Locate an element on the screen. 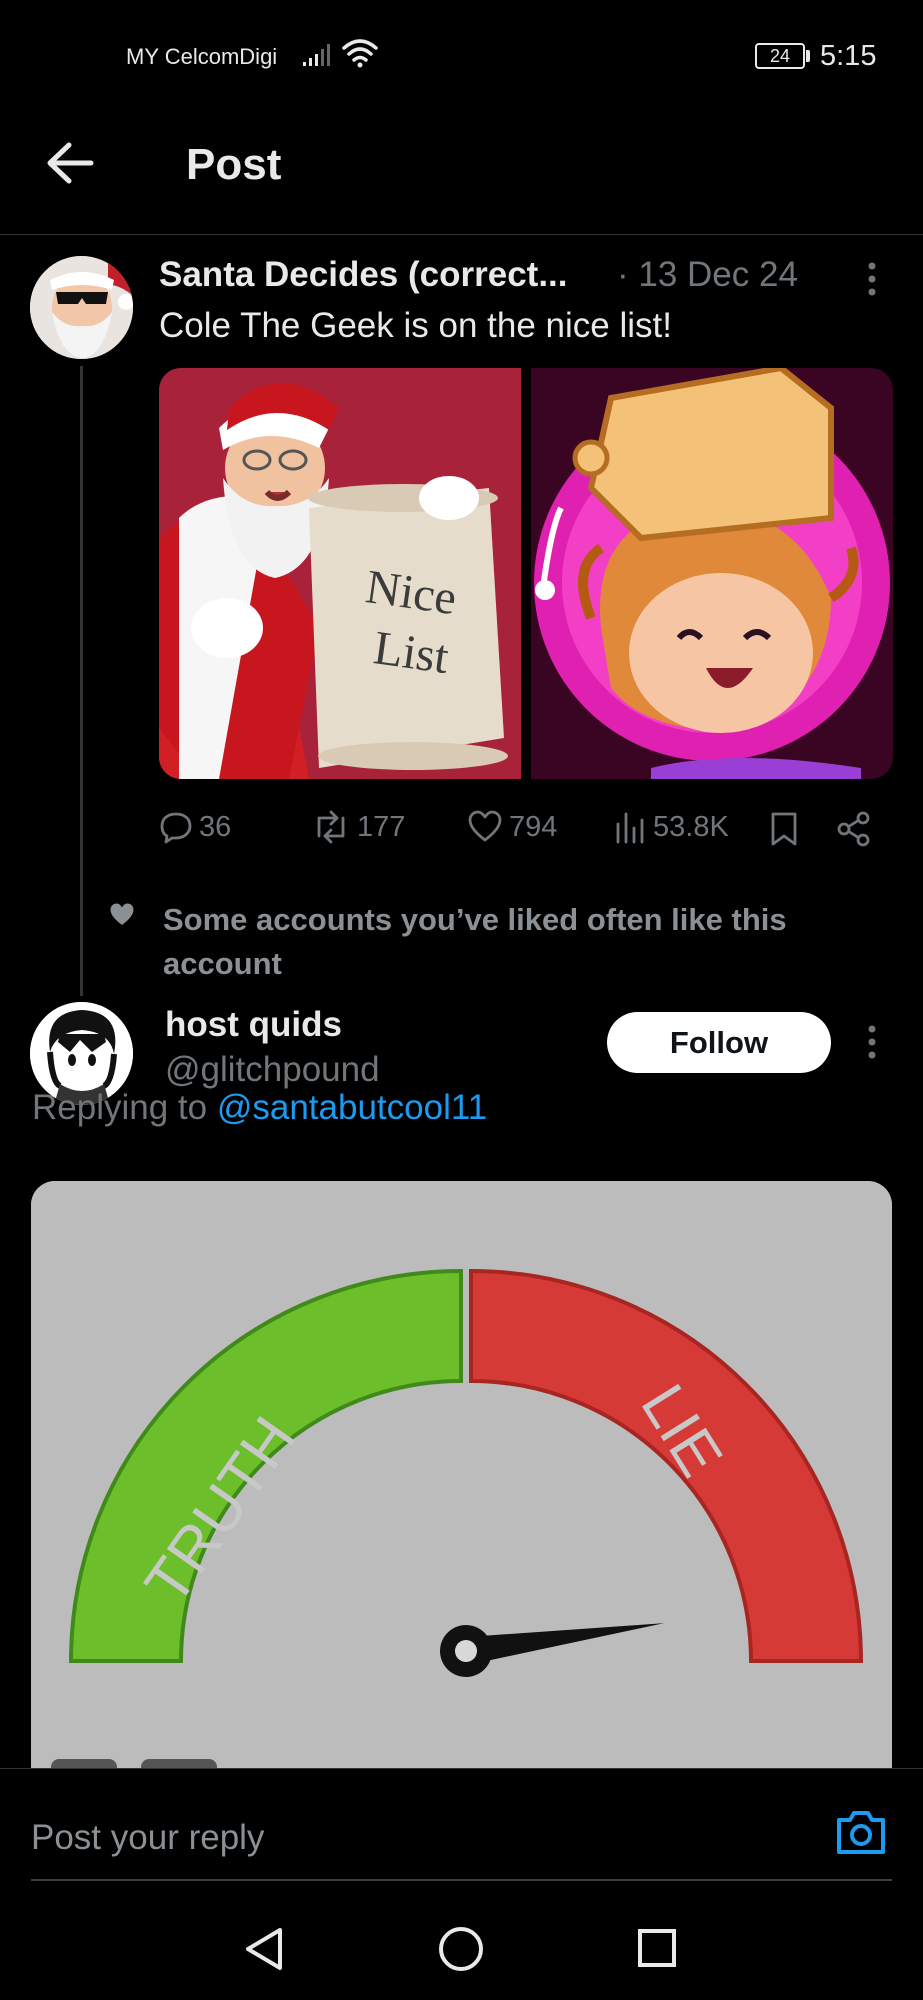 The image size is (923, 2000). post-image-cole is located at coordinates (712, 573).